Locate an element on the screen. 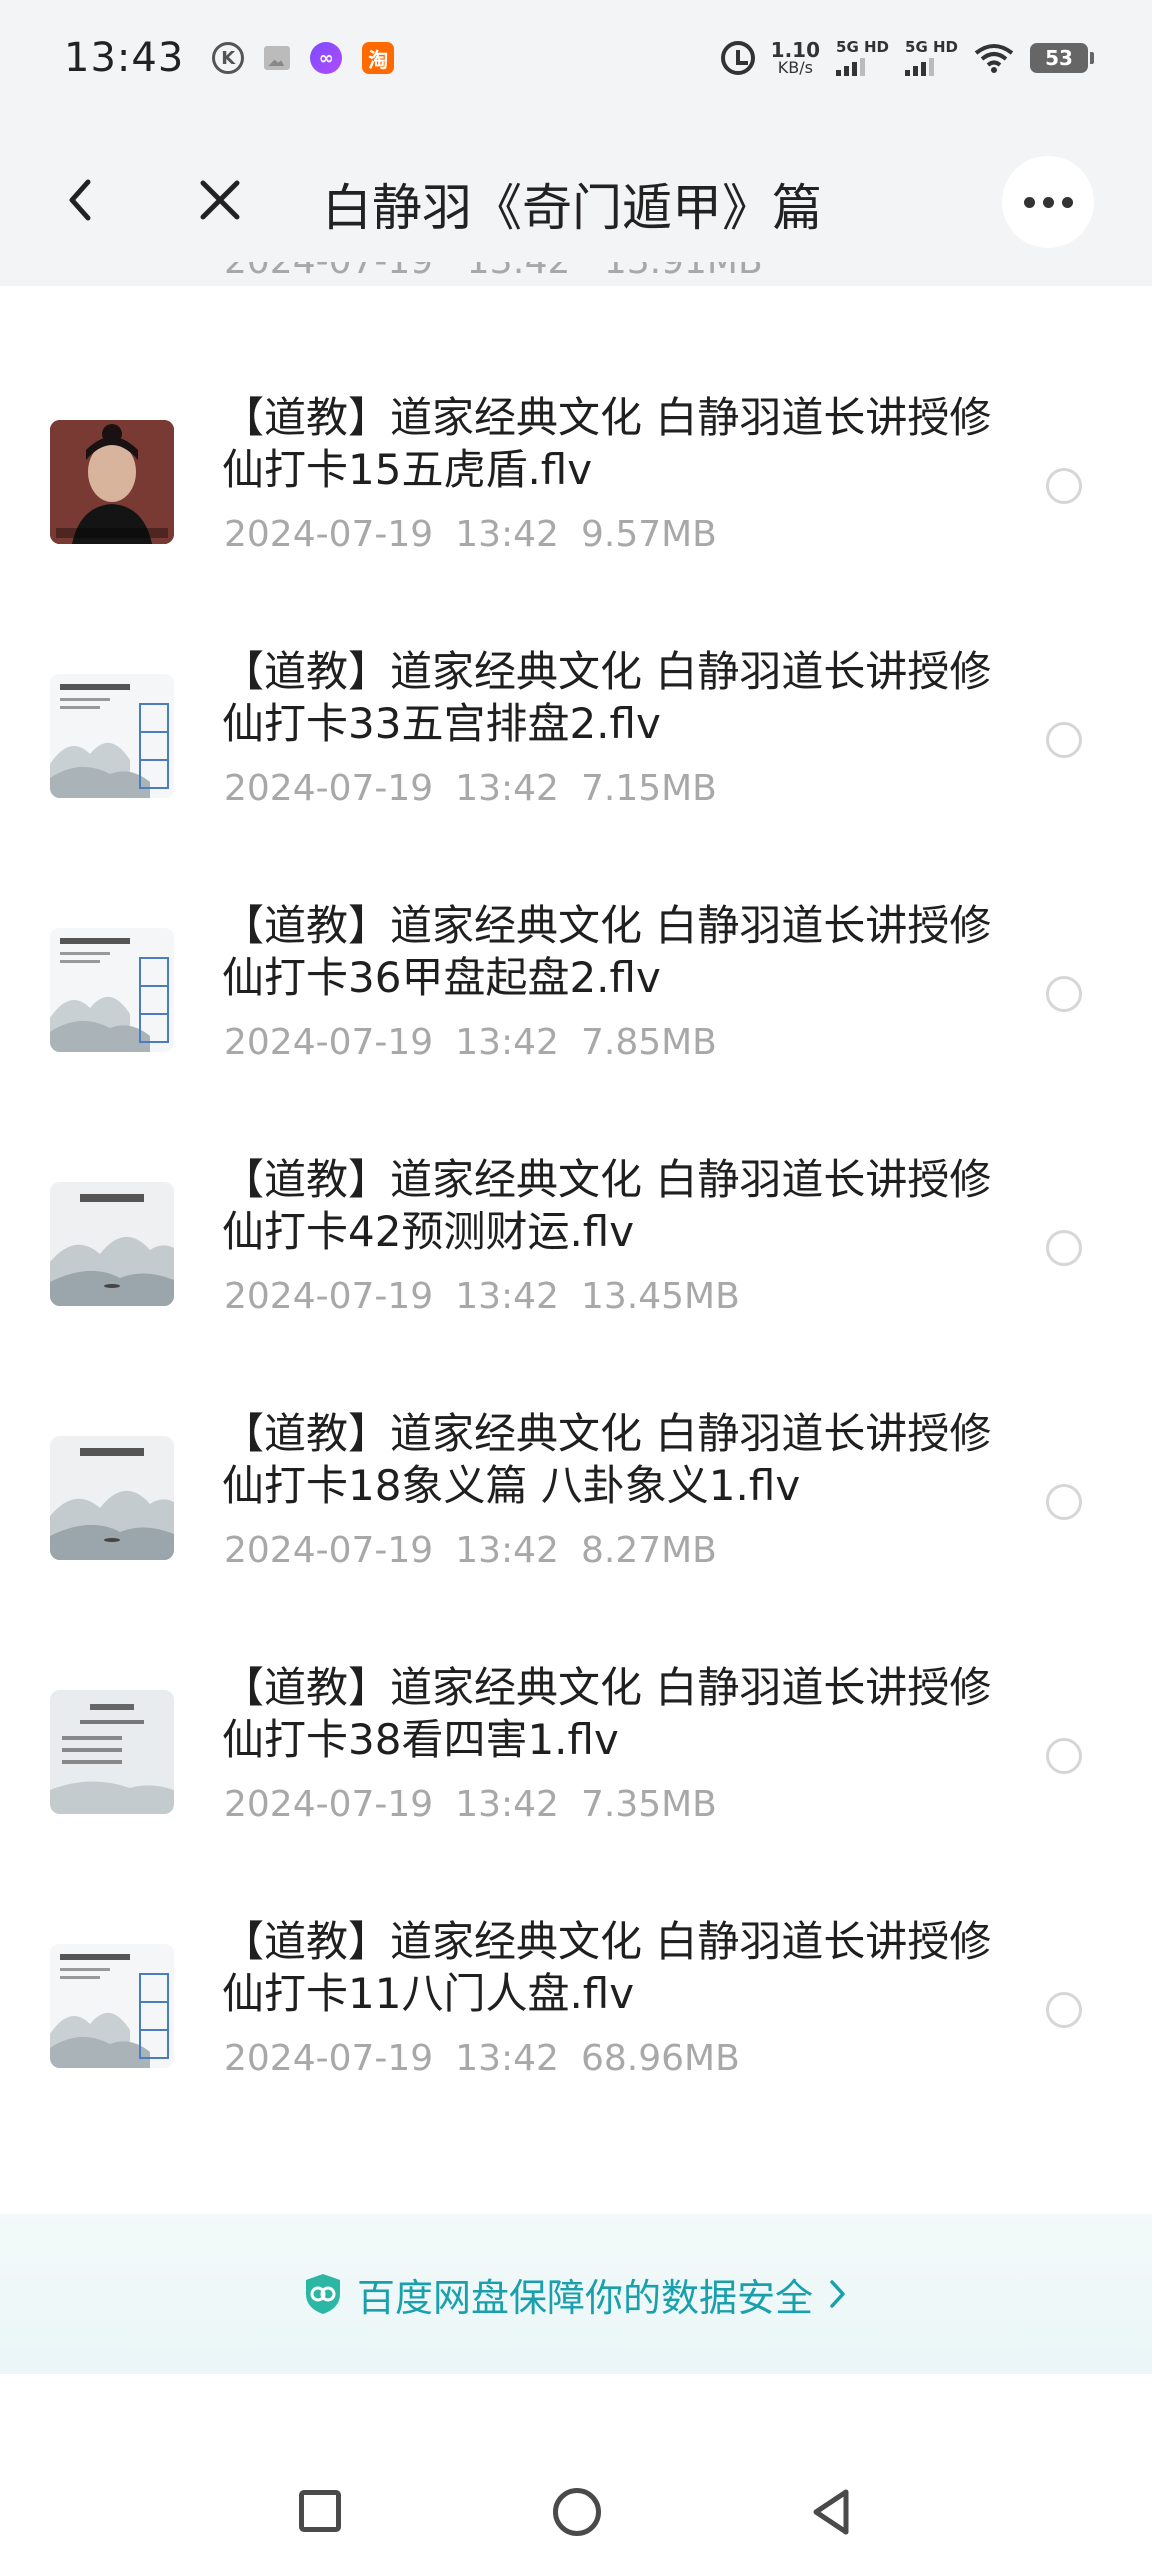 Image resolution: width=1152 pixels, height=2560 pixels. file-size: 7.85MB is located at coordinates (648, 1042).